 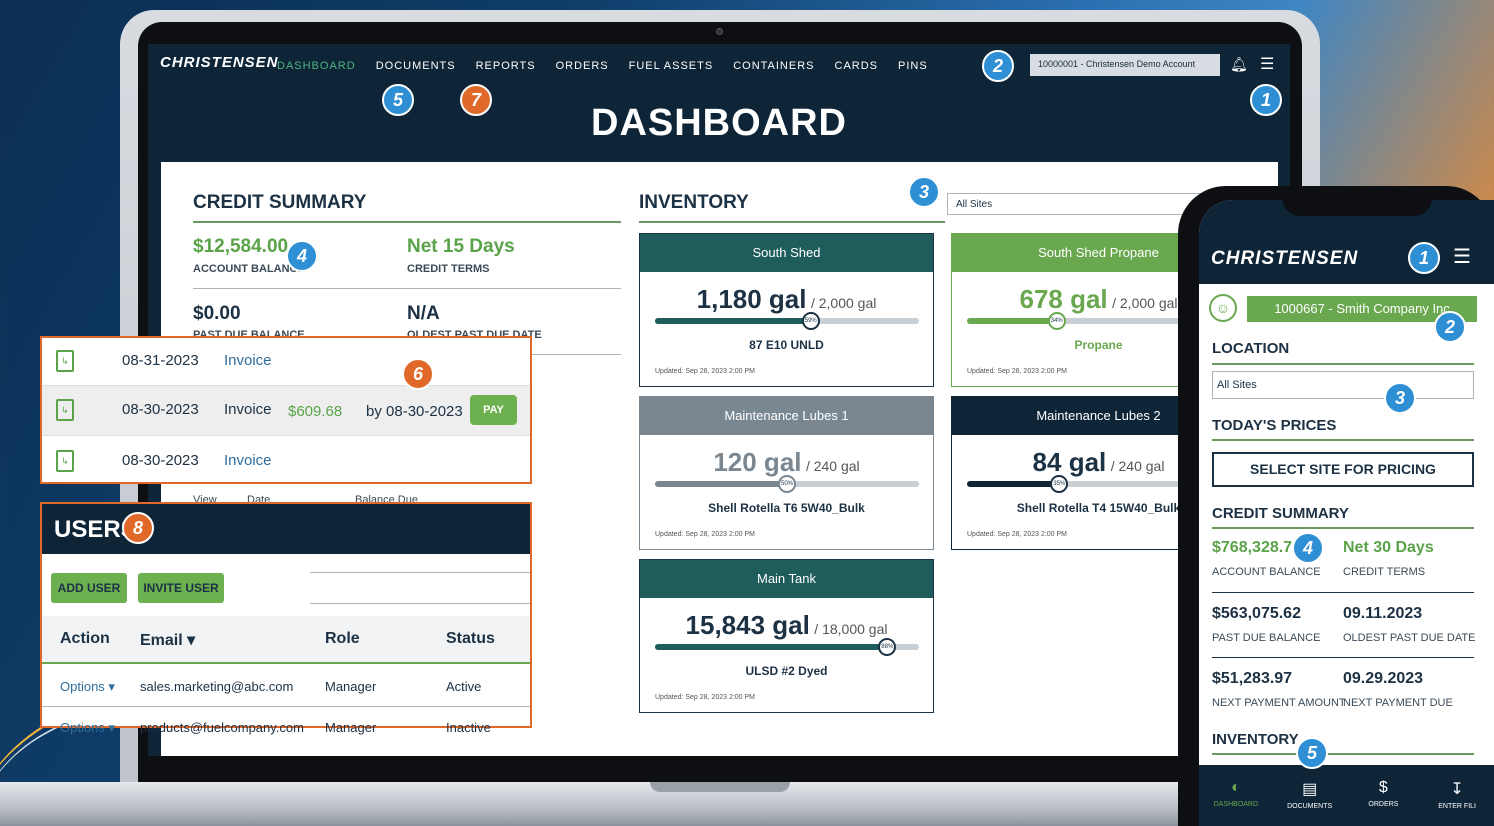 I want to click on add-user-button: ADD USER, so click(x=89, y=588).